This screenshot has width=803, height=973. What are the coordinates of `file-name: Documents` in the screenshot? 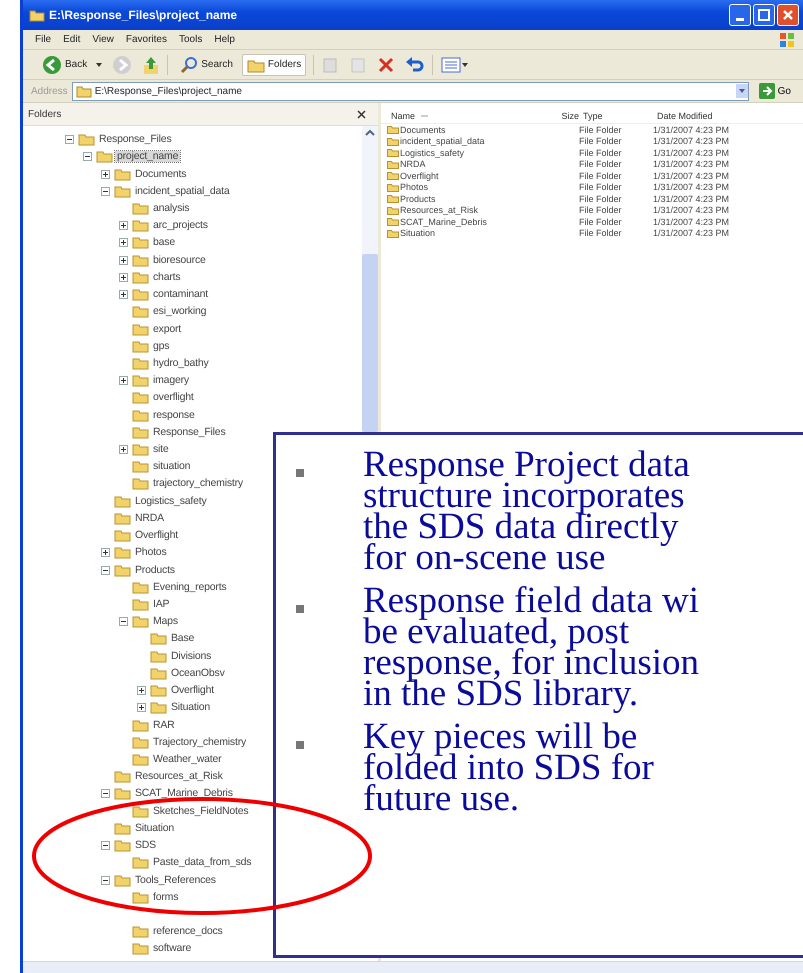 It's located at (423, 129).